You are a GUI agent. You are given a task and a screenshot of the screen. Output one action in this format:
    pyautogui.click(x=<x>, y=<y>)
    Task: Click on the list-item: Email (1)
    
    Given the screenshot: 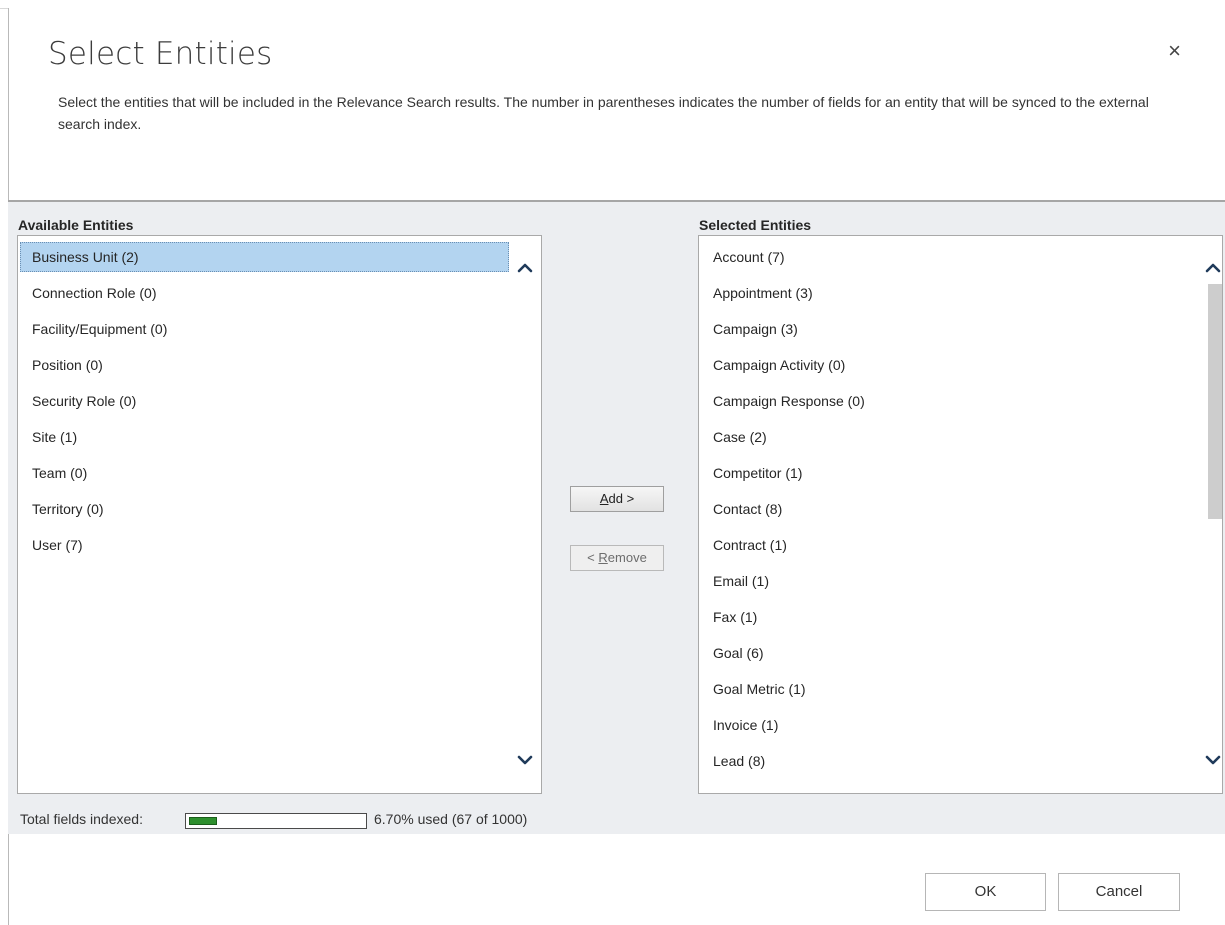 What is the action you would take?
    pyautogui.click(x=945, y=581)
    